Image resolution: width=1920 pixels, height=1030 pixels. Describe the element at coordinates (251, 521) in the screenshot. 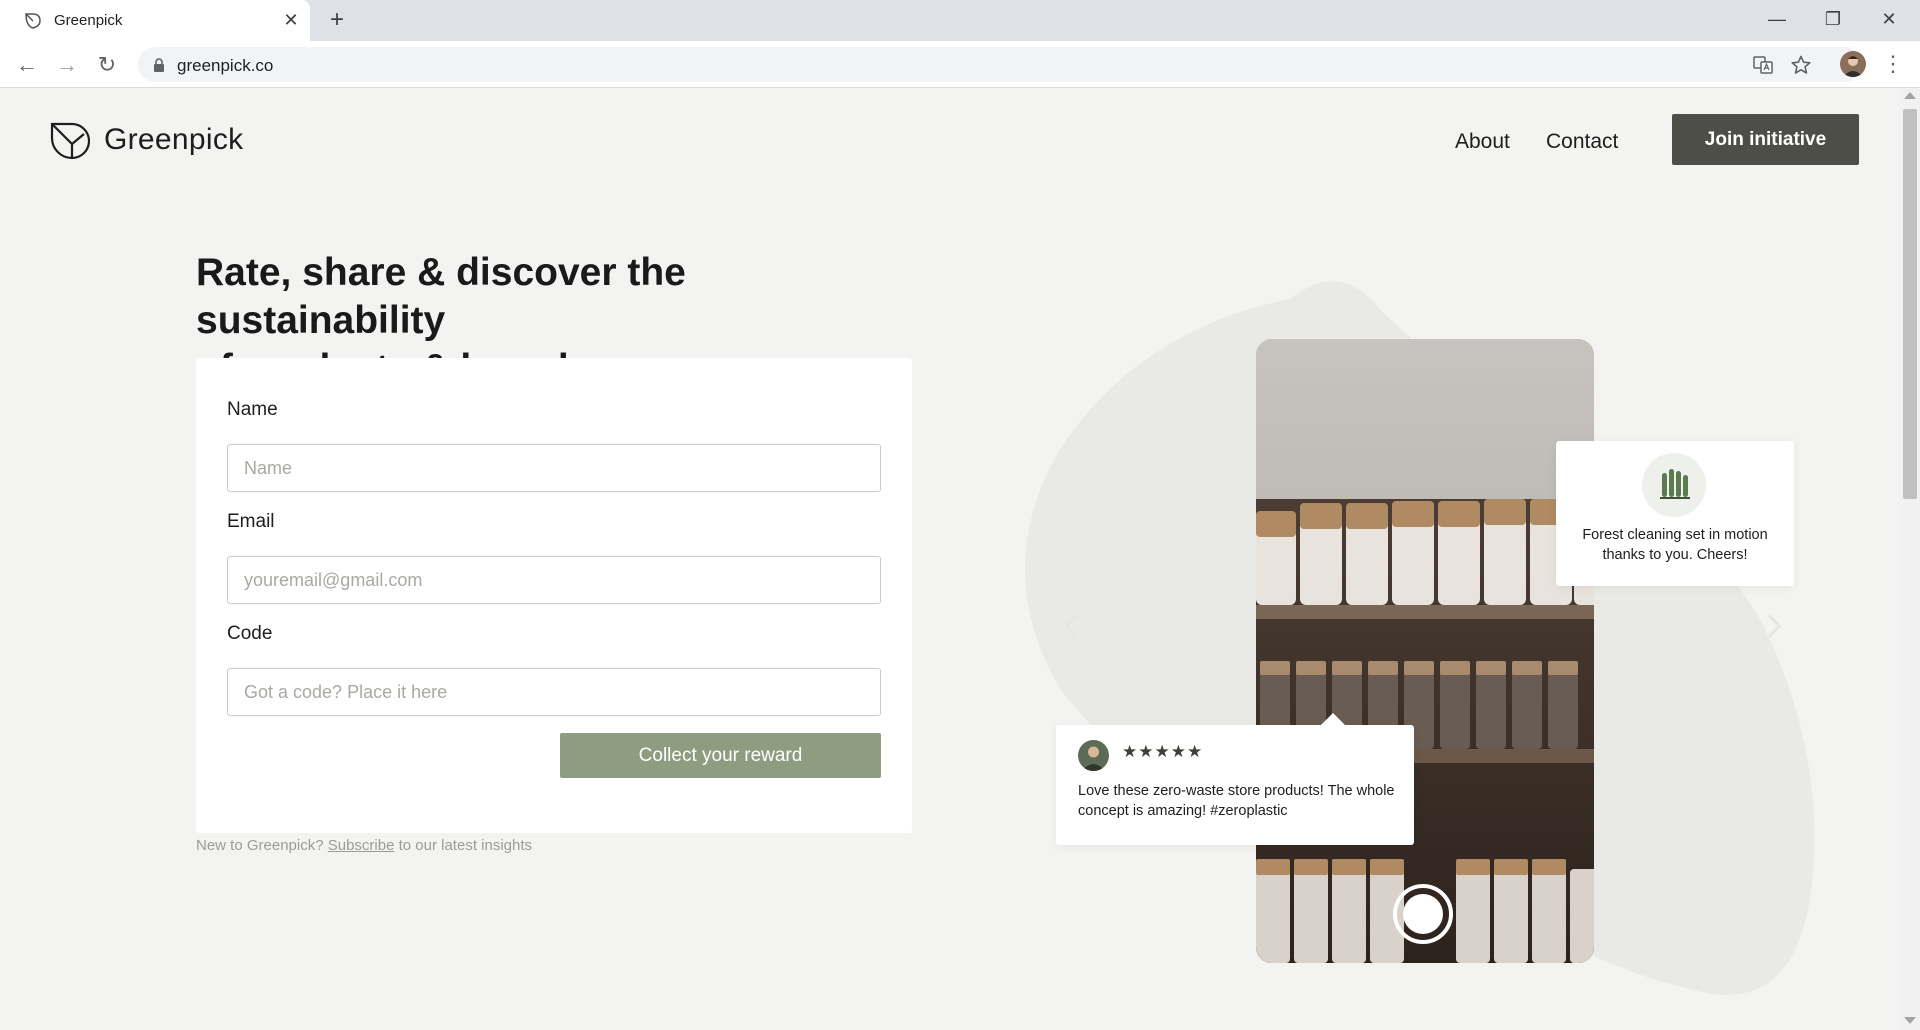

I see `email-label: Email` at that location.